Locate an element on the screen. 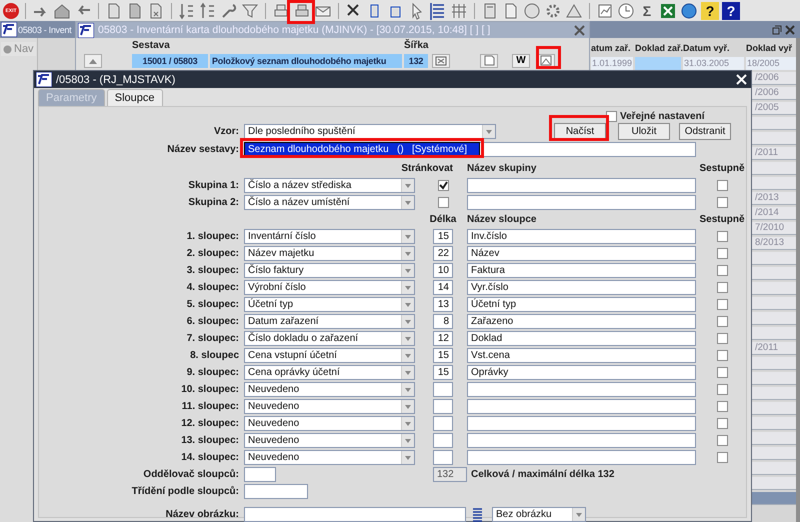 This screenshot has height=522, width=800. length-field: 13 is located at coordinates (443, 304).